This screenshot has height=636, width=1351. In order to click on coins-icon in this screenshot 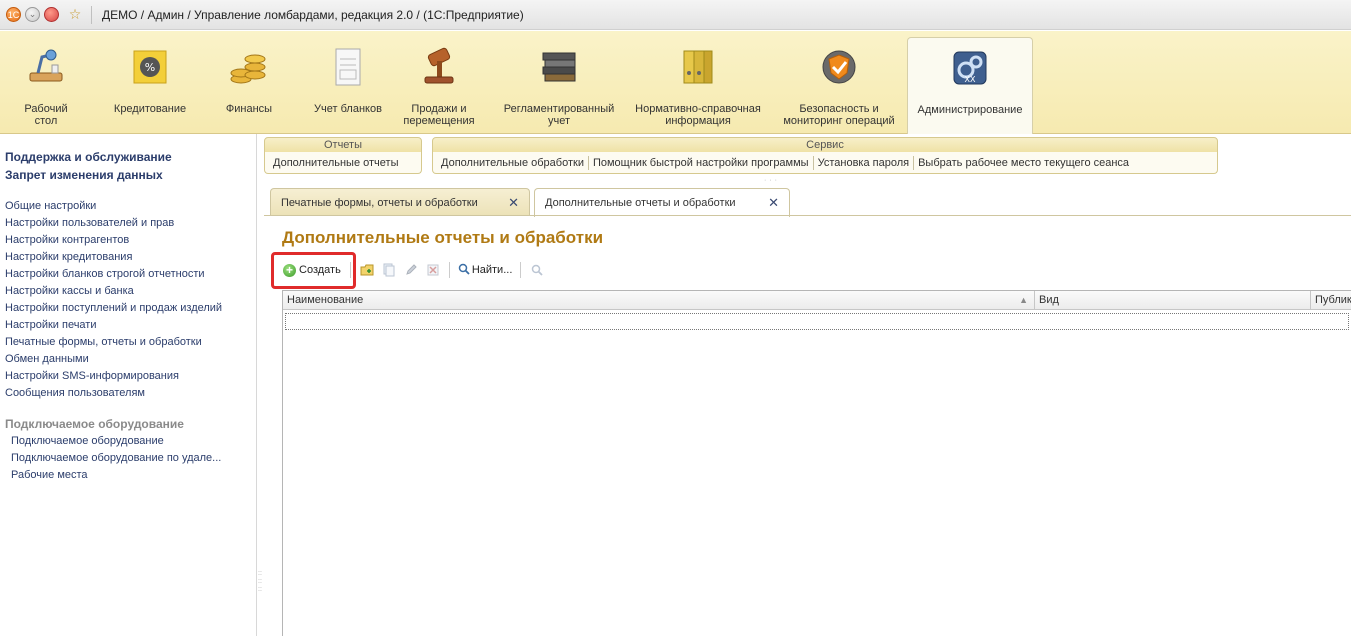, I will do `click(248, 69)`.